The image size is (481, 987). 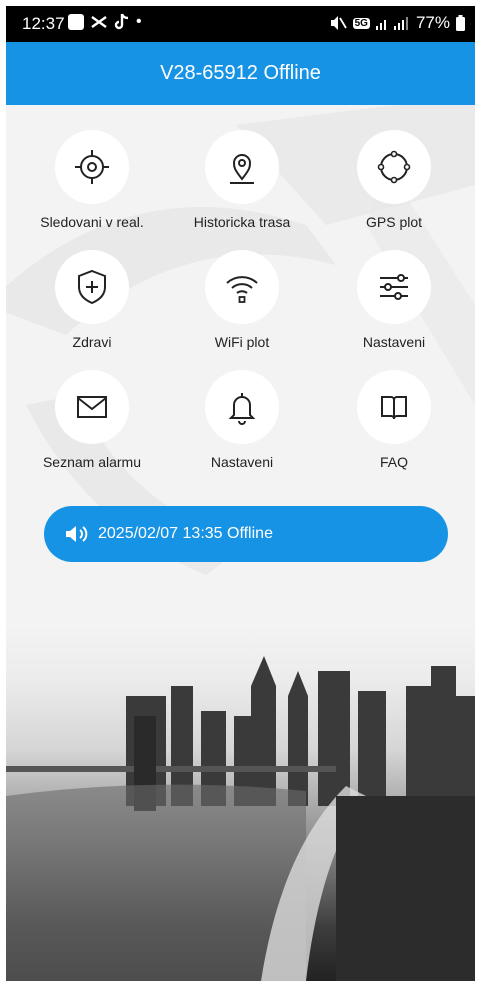 What do you see at coordinates (393, 462) in the screenshot?
I see `tile-label: FAQ` at bounding box center [393, 462].